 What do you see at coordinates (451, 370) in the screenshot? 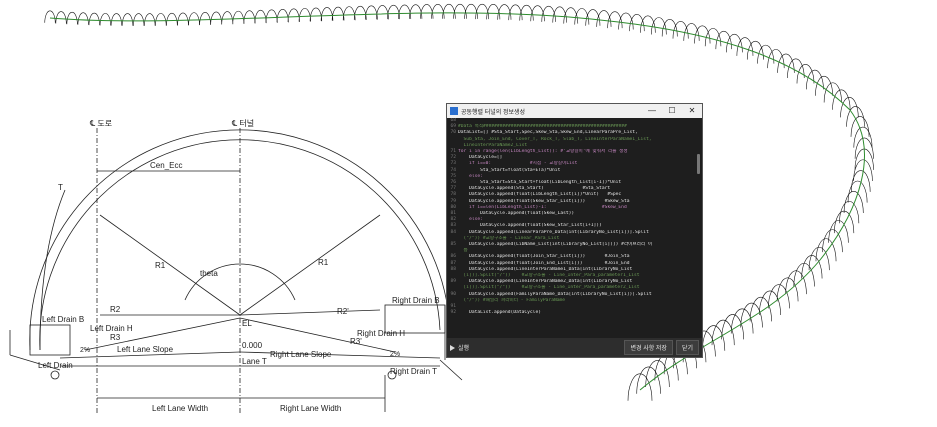
I see `lower-right-line` at bounding box center [451, 370].